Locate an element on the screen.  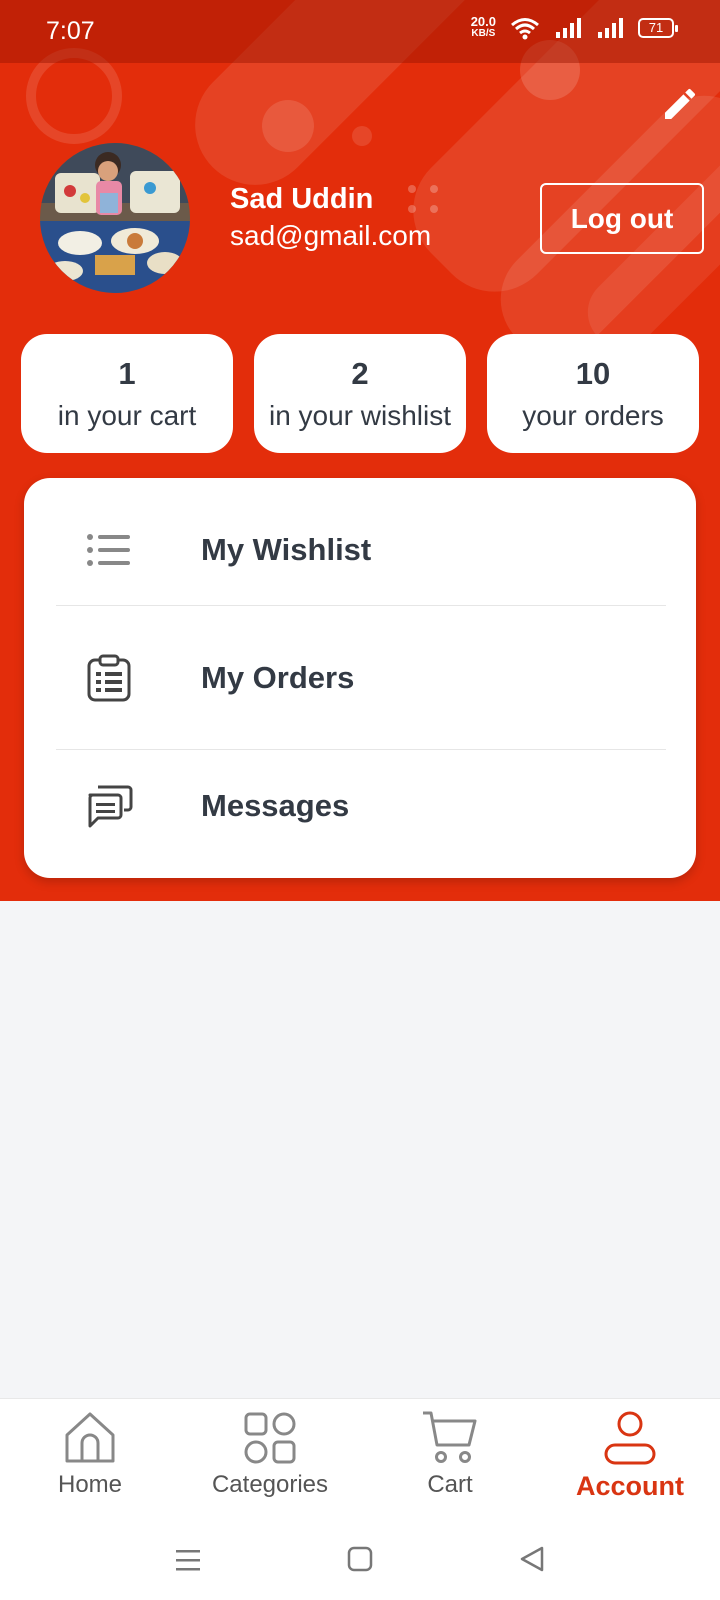
home-icon is located at coordinates (90, 1437).